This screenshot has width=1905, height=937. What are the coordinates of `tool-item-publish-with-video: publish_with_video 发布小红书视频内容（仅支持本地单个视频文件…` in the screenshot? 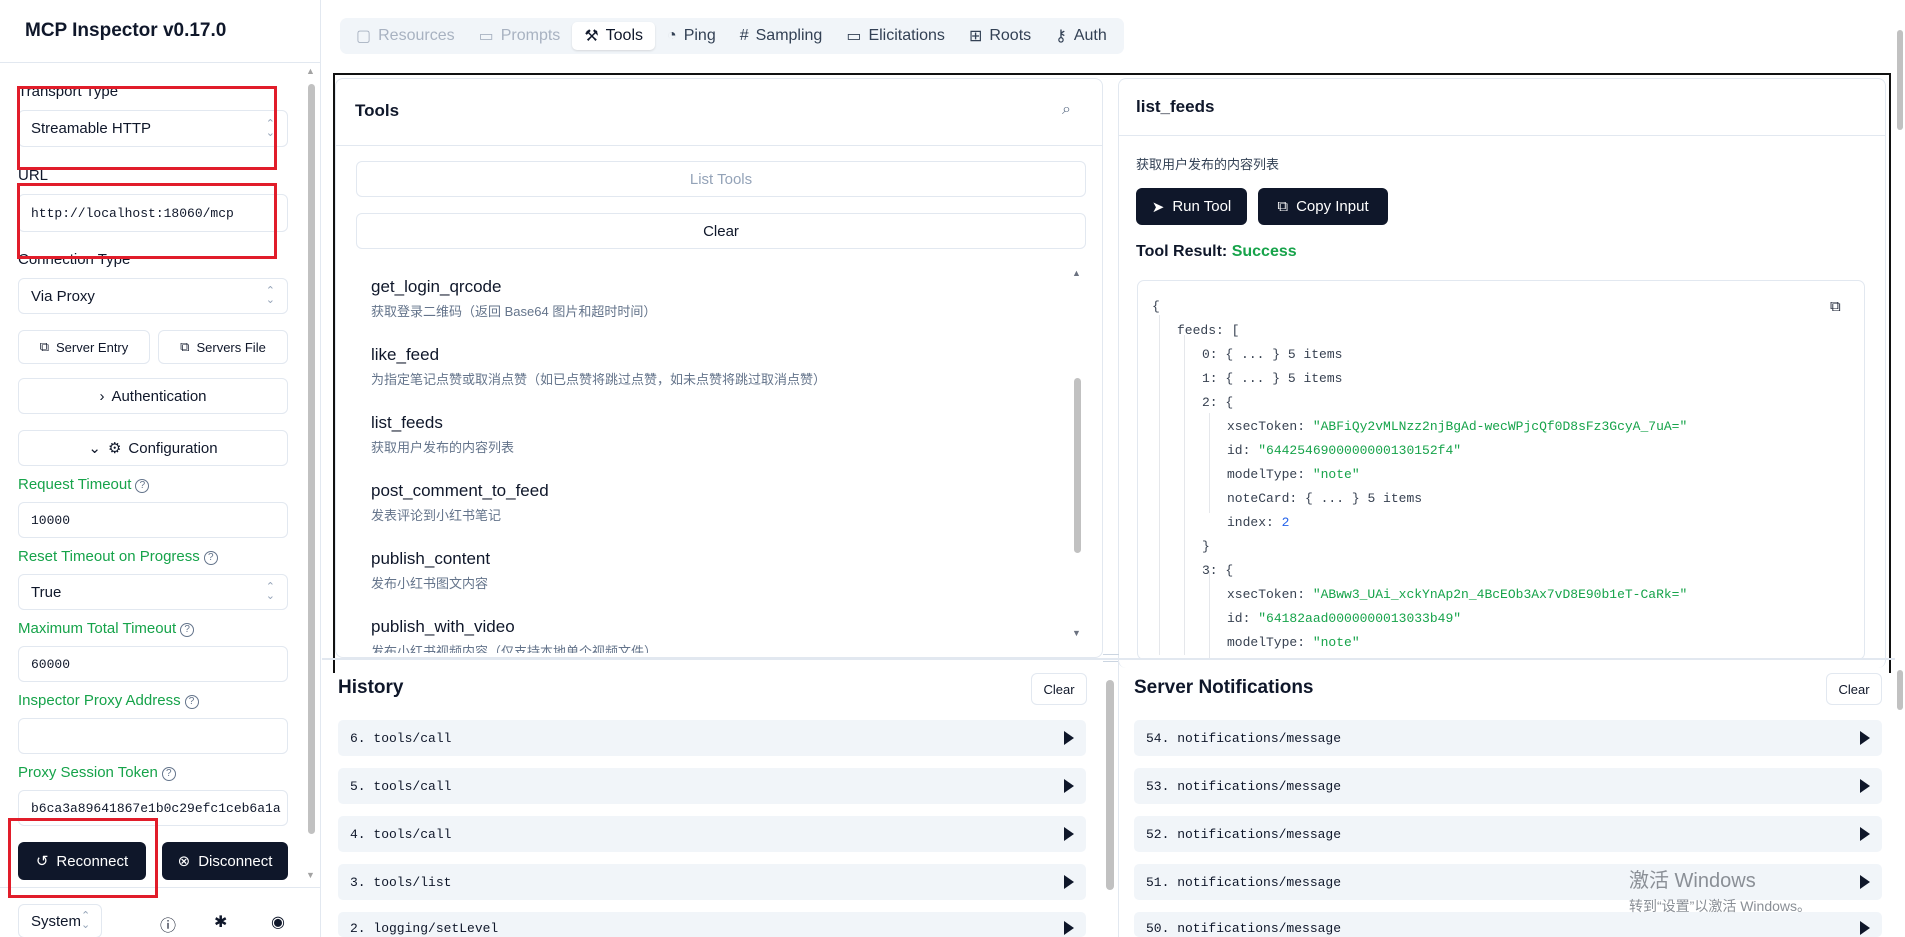 It's located at (514, 635).